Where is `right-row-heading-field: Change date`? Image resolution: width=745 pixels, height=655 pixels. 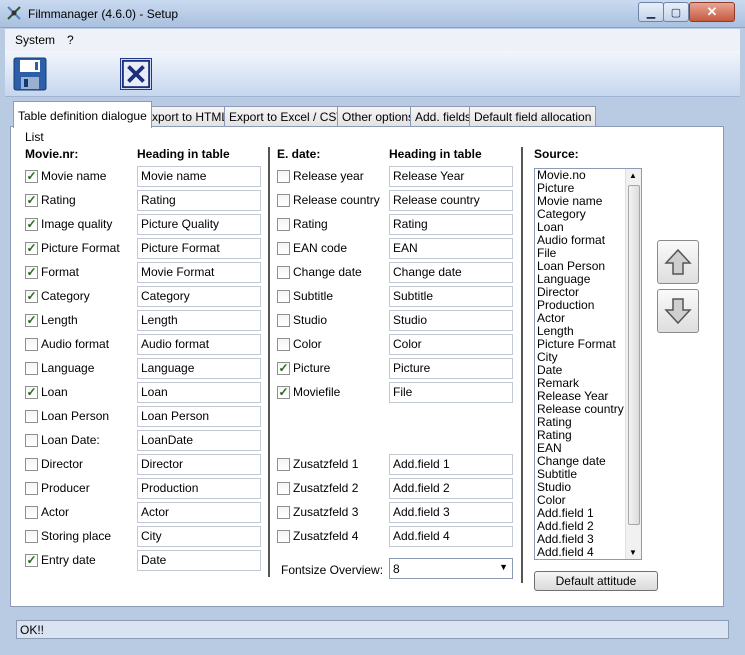
right-row-heading-field: Change date is located at coordinates (451, 272).